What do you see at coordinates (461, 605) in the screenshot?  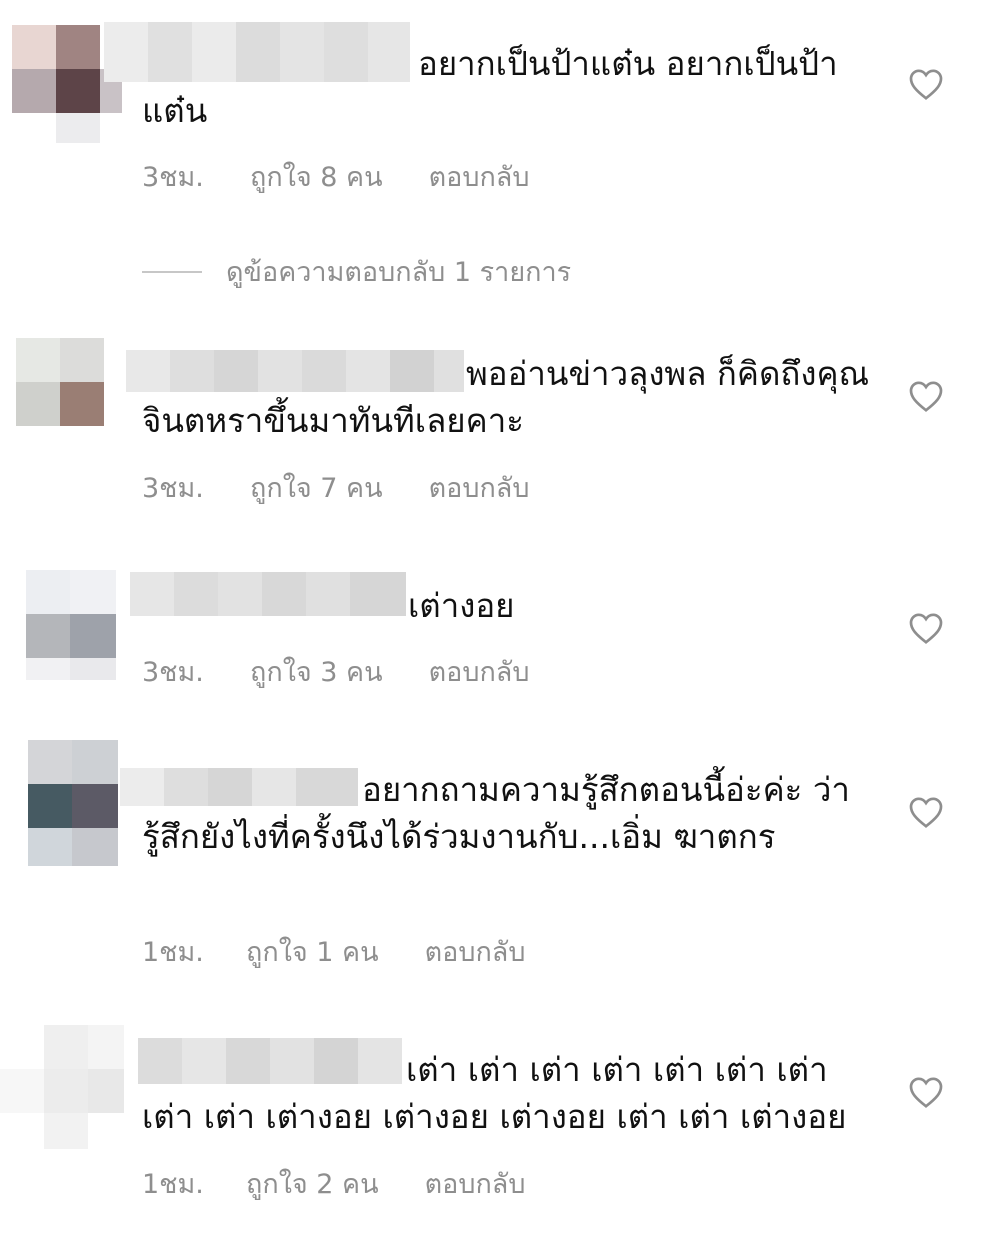 I see `comment-text: เต่างอย` at bounding box center [461, 605].